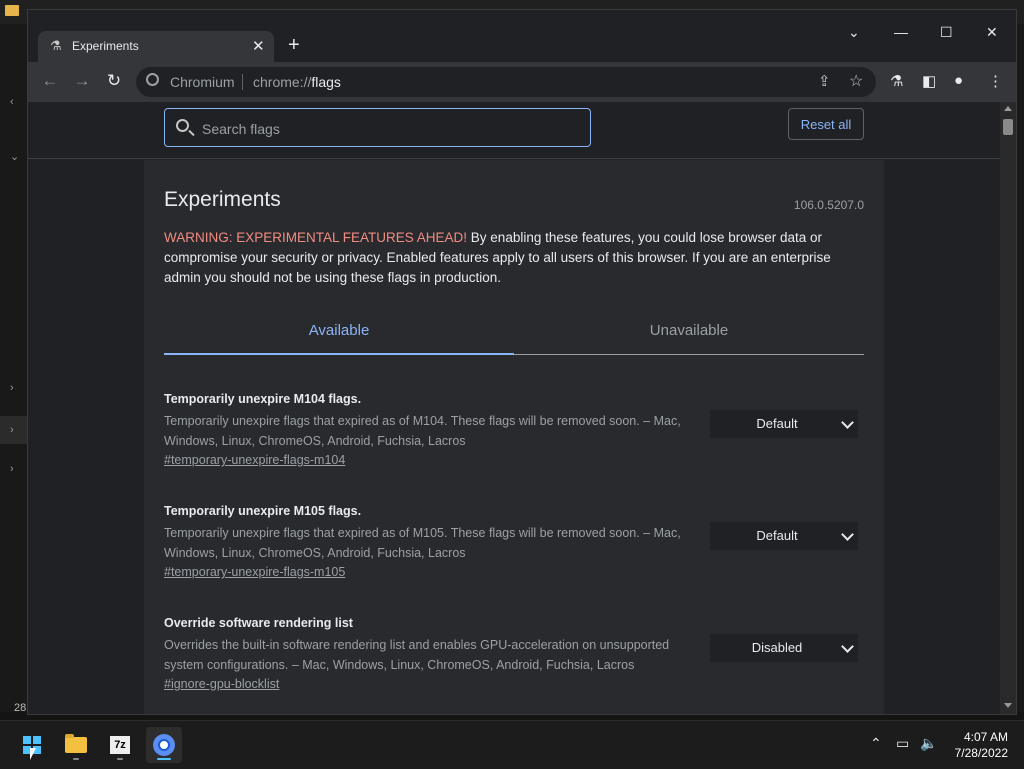 This screenshot has height=769, width=1024. Describe the element at coordinates (12, 10) in the screenshot. I see `folder-icon` at that location.